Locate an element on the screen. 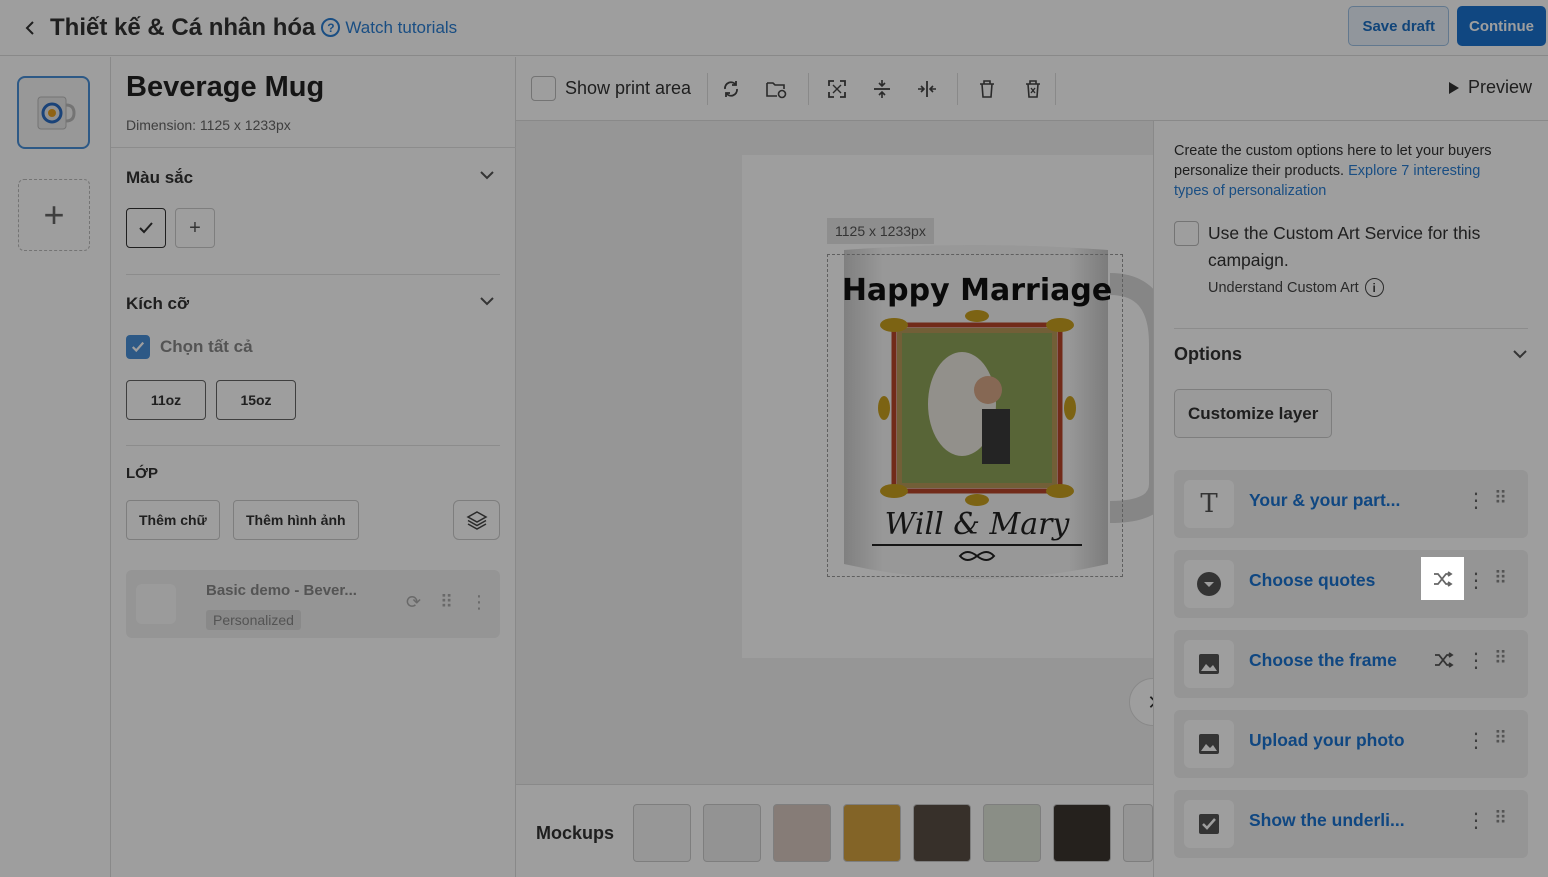 The image size is (1548, 877). select-all-checkbox is located at coordinates (138, 347).